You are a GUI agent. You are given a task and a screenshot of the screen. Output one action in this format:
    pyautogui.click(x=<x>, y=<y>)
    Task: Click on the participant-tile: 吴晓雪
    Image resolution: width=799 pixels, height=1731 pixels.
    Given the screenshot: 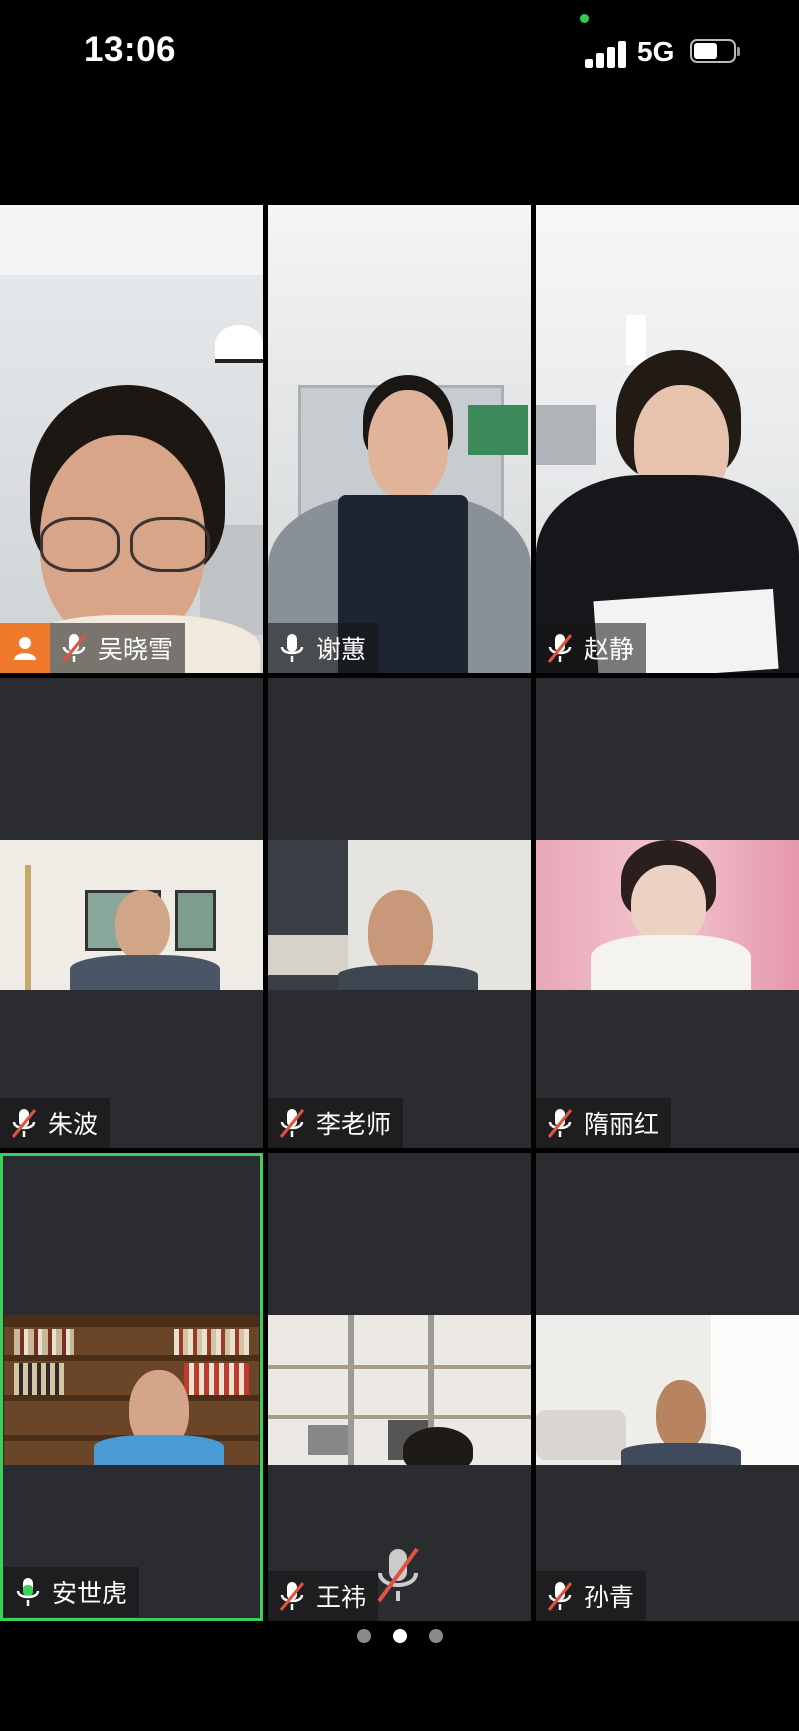 What is the action you would take?
    pyautogui.click(x=131, y=439)
    